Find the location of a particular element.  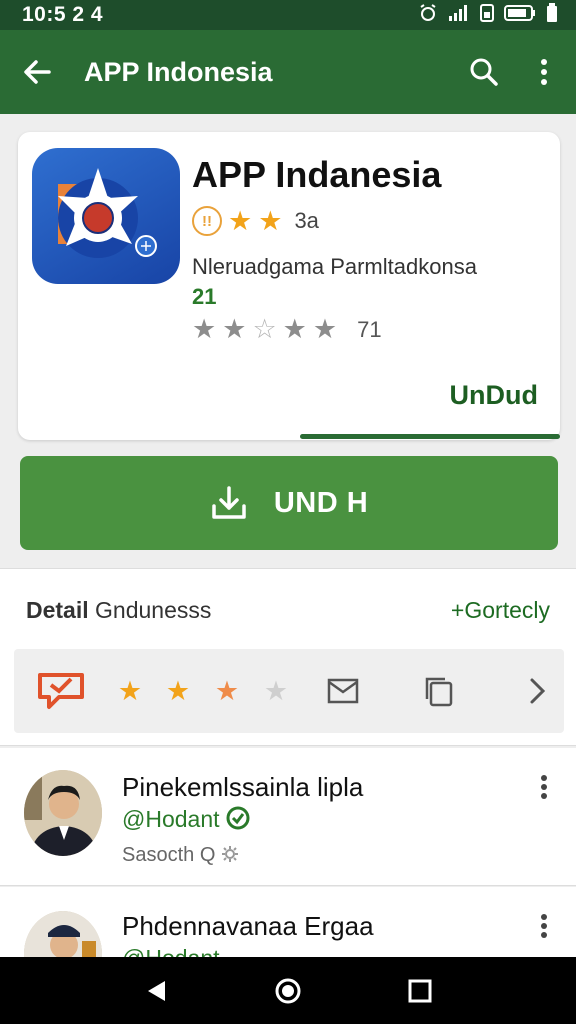

battery-wide-icon is located at coordinates (520, 15).